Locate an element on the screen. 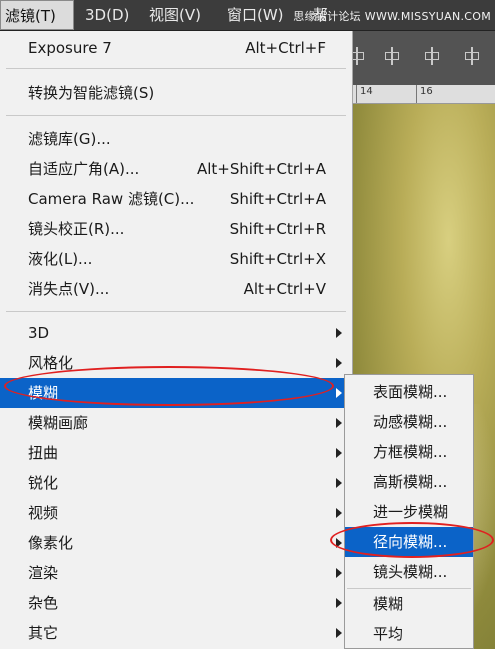  menu-item-label: 3D is located at coordinates (39, 333).